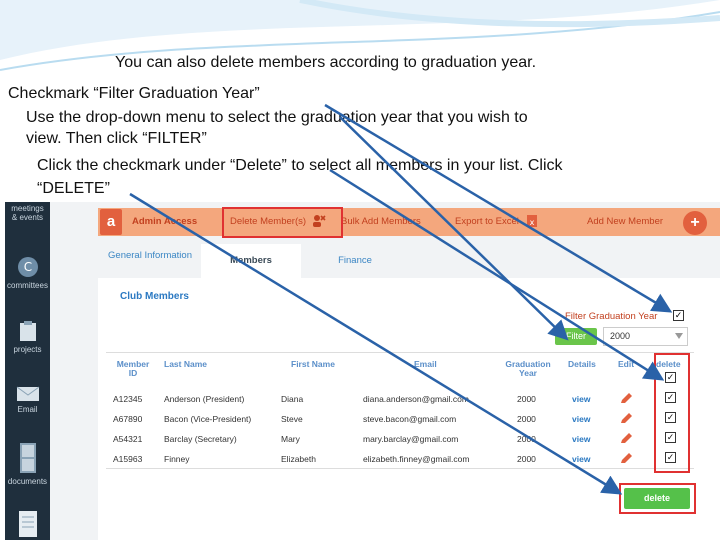  What do you see at coordinates (165, 221) in the screenshot?
I see `admin-access-title: Admin Access` at bounding box center [165, 221].